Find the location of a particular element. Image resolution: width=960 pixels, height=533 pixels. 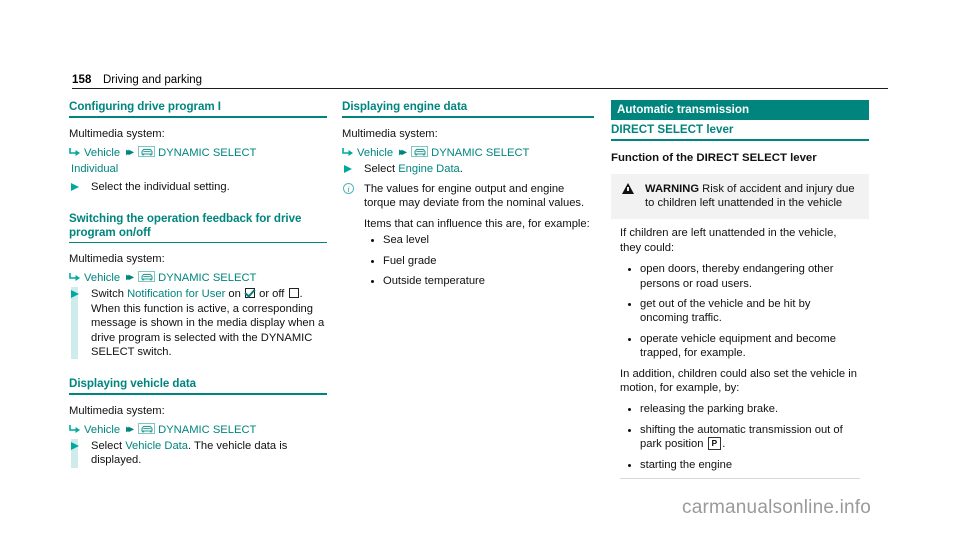

menu-path-item-individual: Individual is located at coordinates (94, 169).